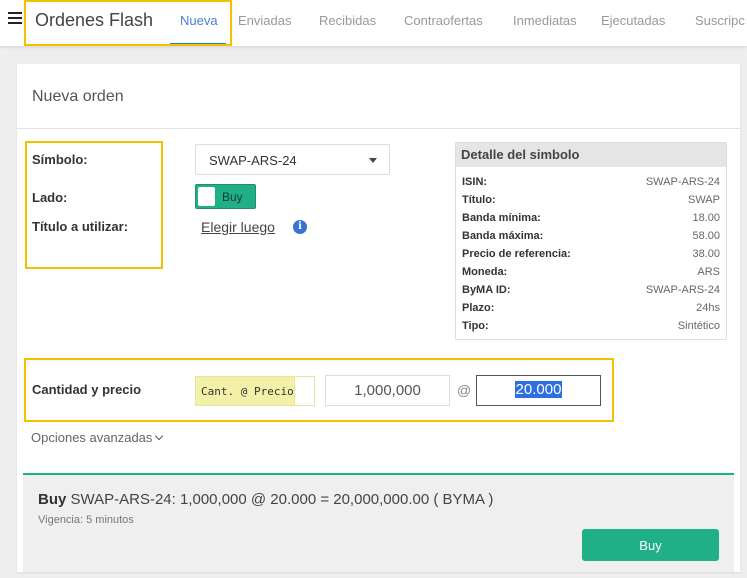  I want to click on detail-value: 18.00, so click(706, 218).